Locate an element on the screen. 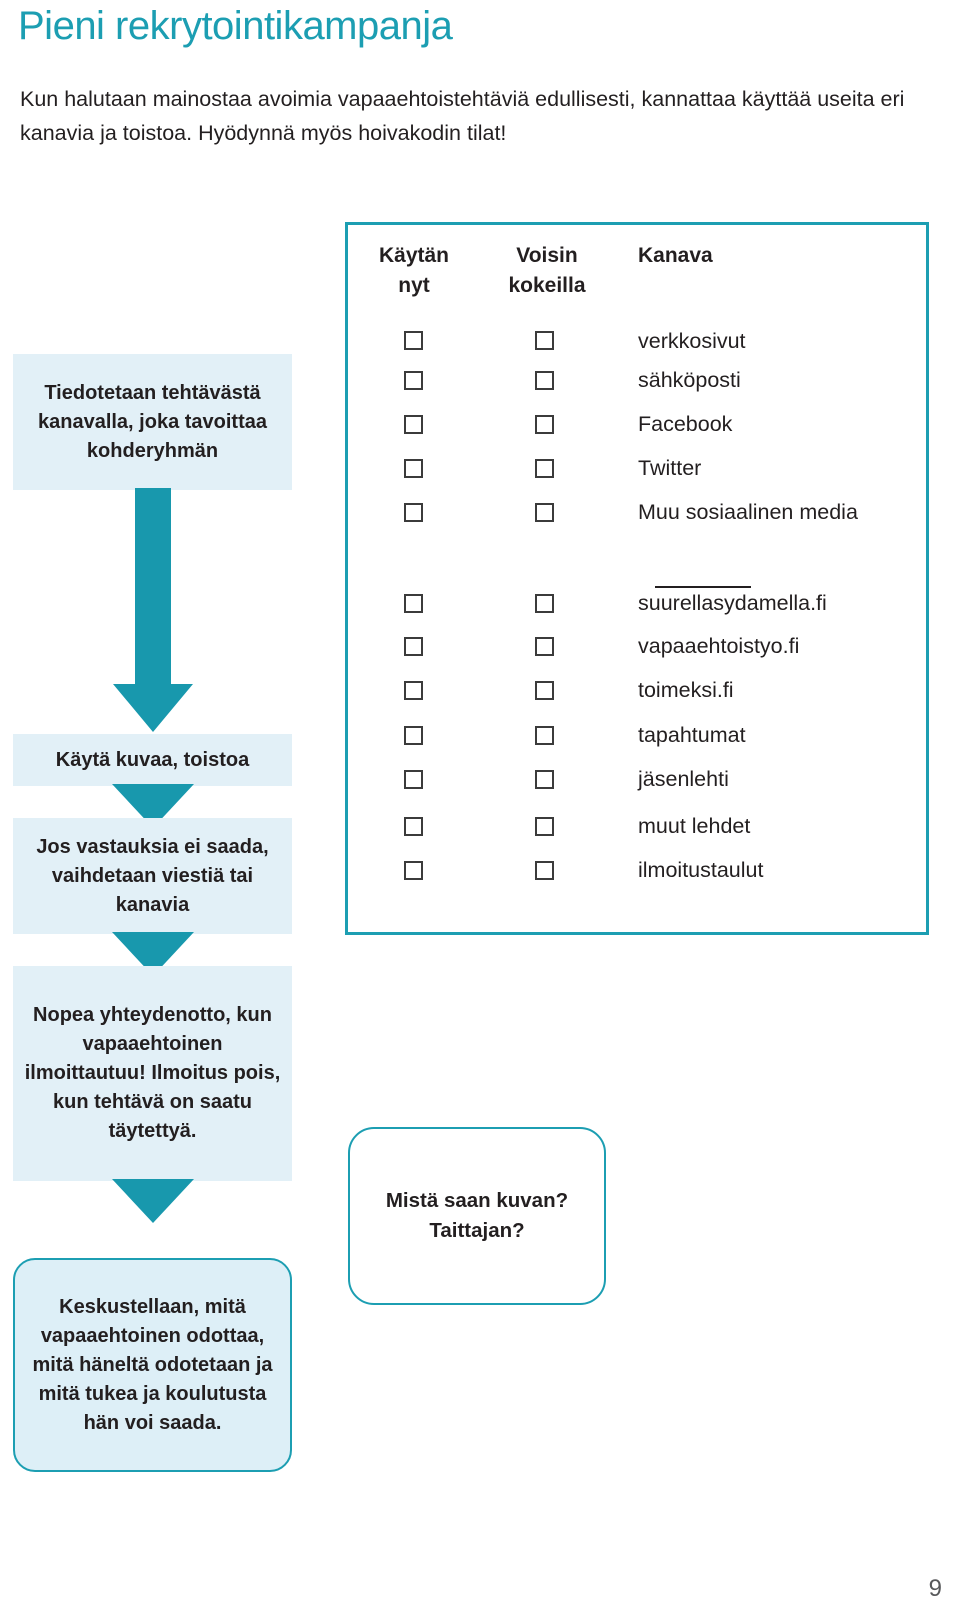 Image resolution: width=960 pixels, height=1615 pixels. channel-label: sähköposti is located at coordinates (689, 380).